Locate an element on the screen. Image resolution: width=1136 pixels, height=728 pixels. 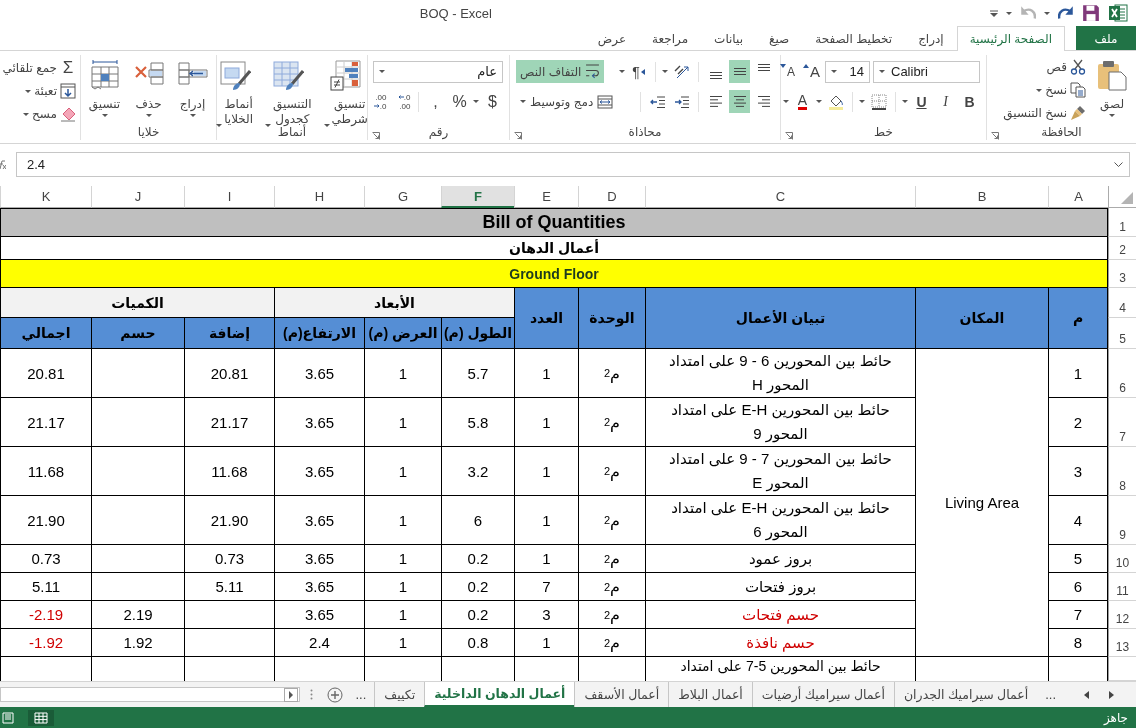
comma-style-button: , is located at coordinates (435, 101).